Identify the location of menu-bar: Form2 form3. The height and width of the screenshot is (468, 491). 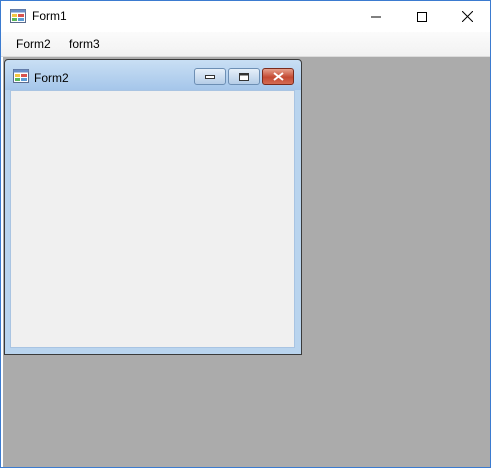
(245, 44).